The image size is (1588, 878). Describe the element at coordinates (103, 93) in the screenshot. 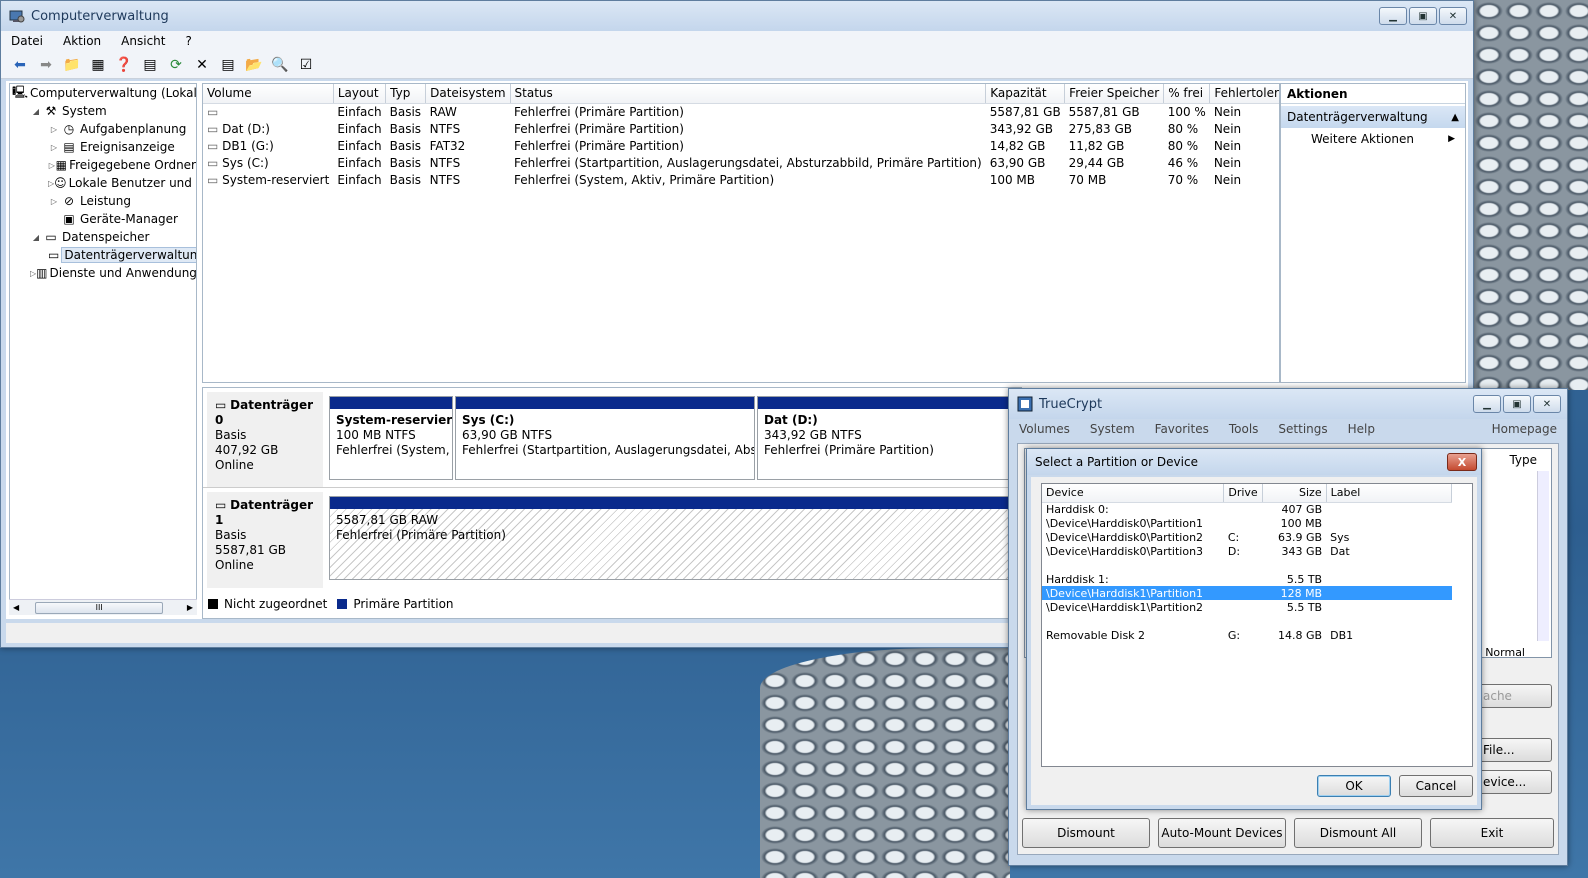

I see `tree-item: 🖳 Computerverwaltung (Lokal)` at that location.